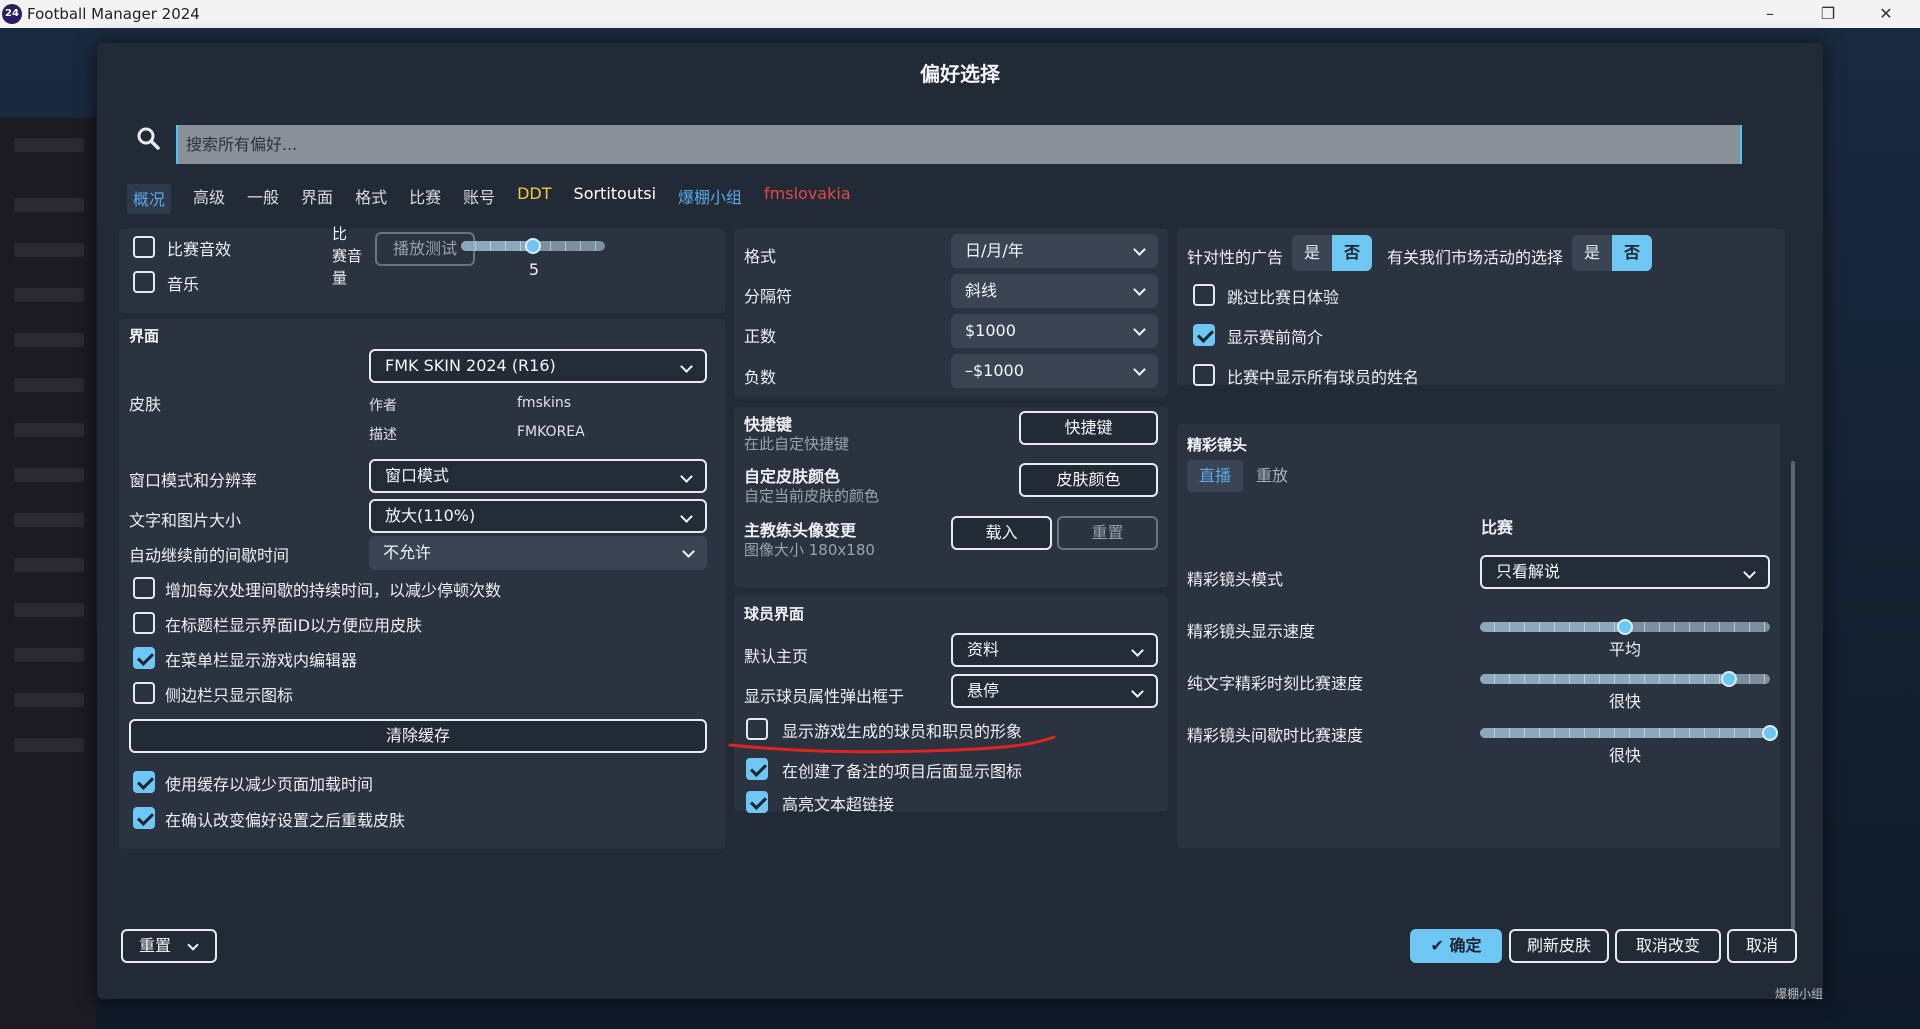  Describe the element at coordinates (757, 769) in the screenshot. I see `notes-icon-checkbox` at that location.